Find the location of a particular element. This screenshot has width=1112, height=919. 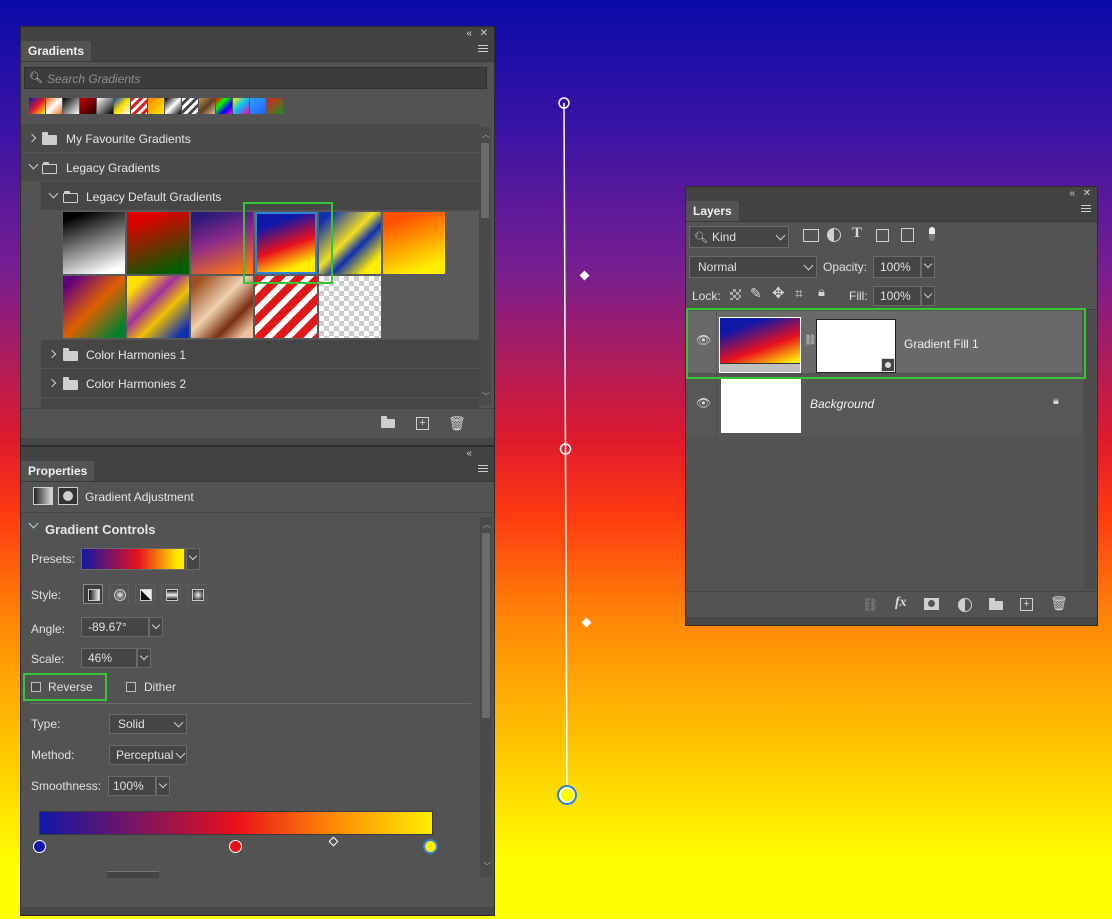

background-layer-thumbnail is located at coordinates (761, 406).